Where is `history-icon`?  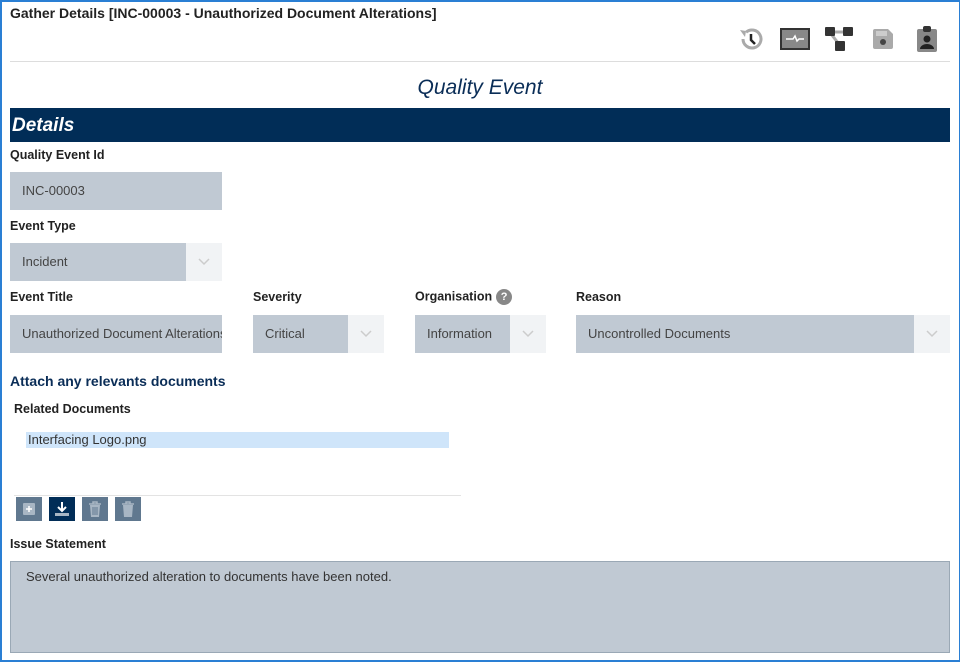
history-icon is located at coordinates (751, 39).